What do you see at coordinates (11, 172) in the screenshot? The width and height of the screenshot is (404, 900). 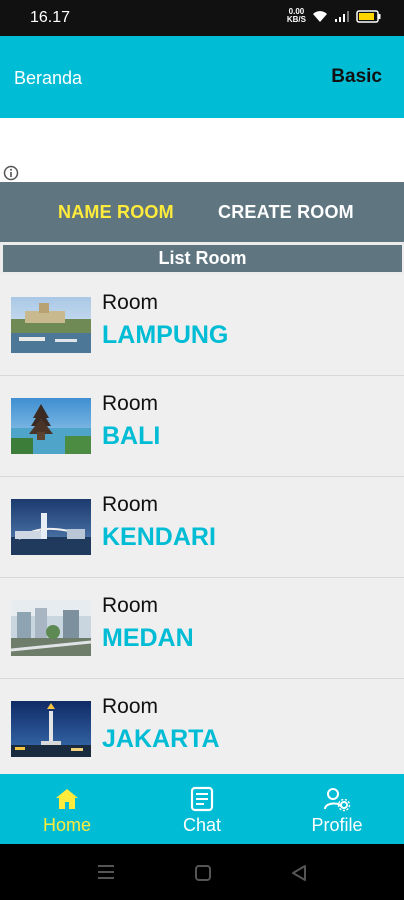 I see `ad-info-icon` at bounding box center [11, 172].